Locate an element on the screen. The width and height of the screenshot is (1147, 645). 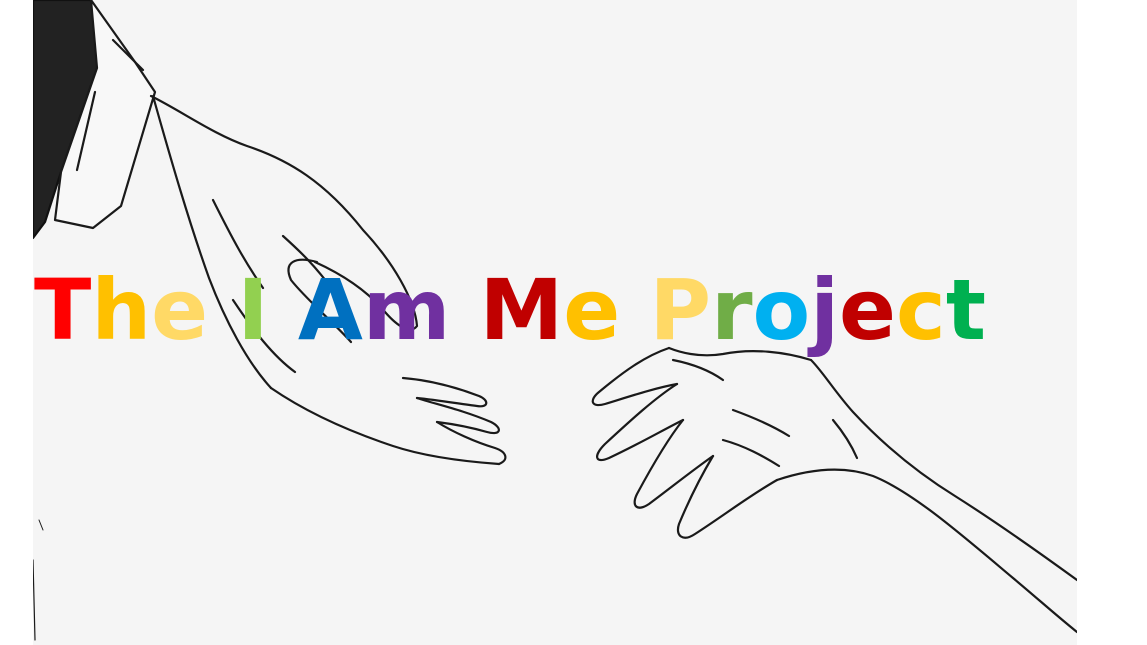
title-letter: r is located at coordinates (732, 310).